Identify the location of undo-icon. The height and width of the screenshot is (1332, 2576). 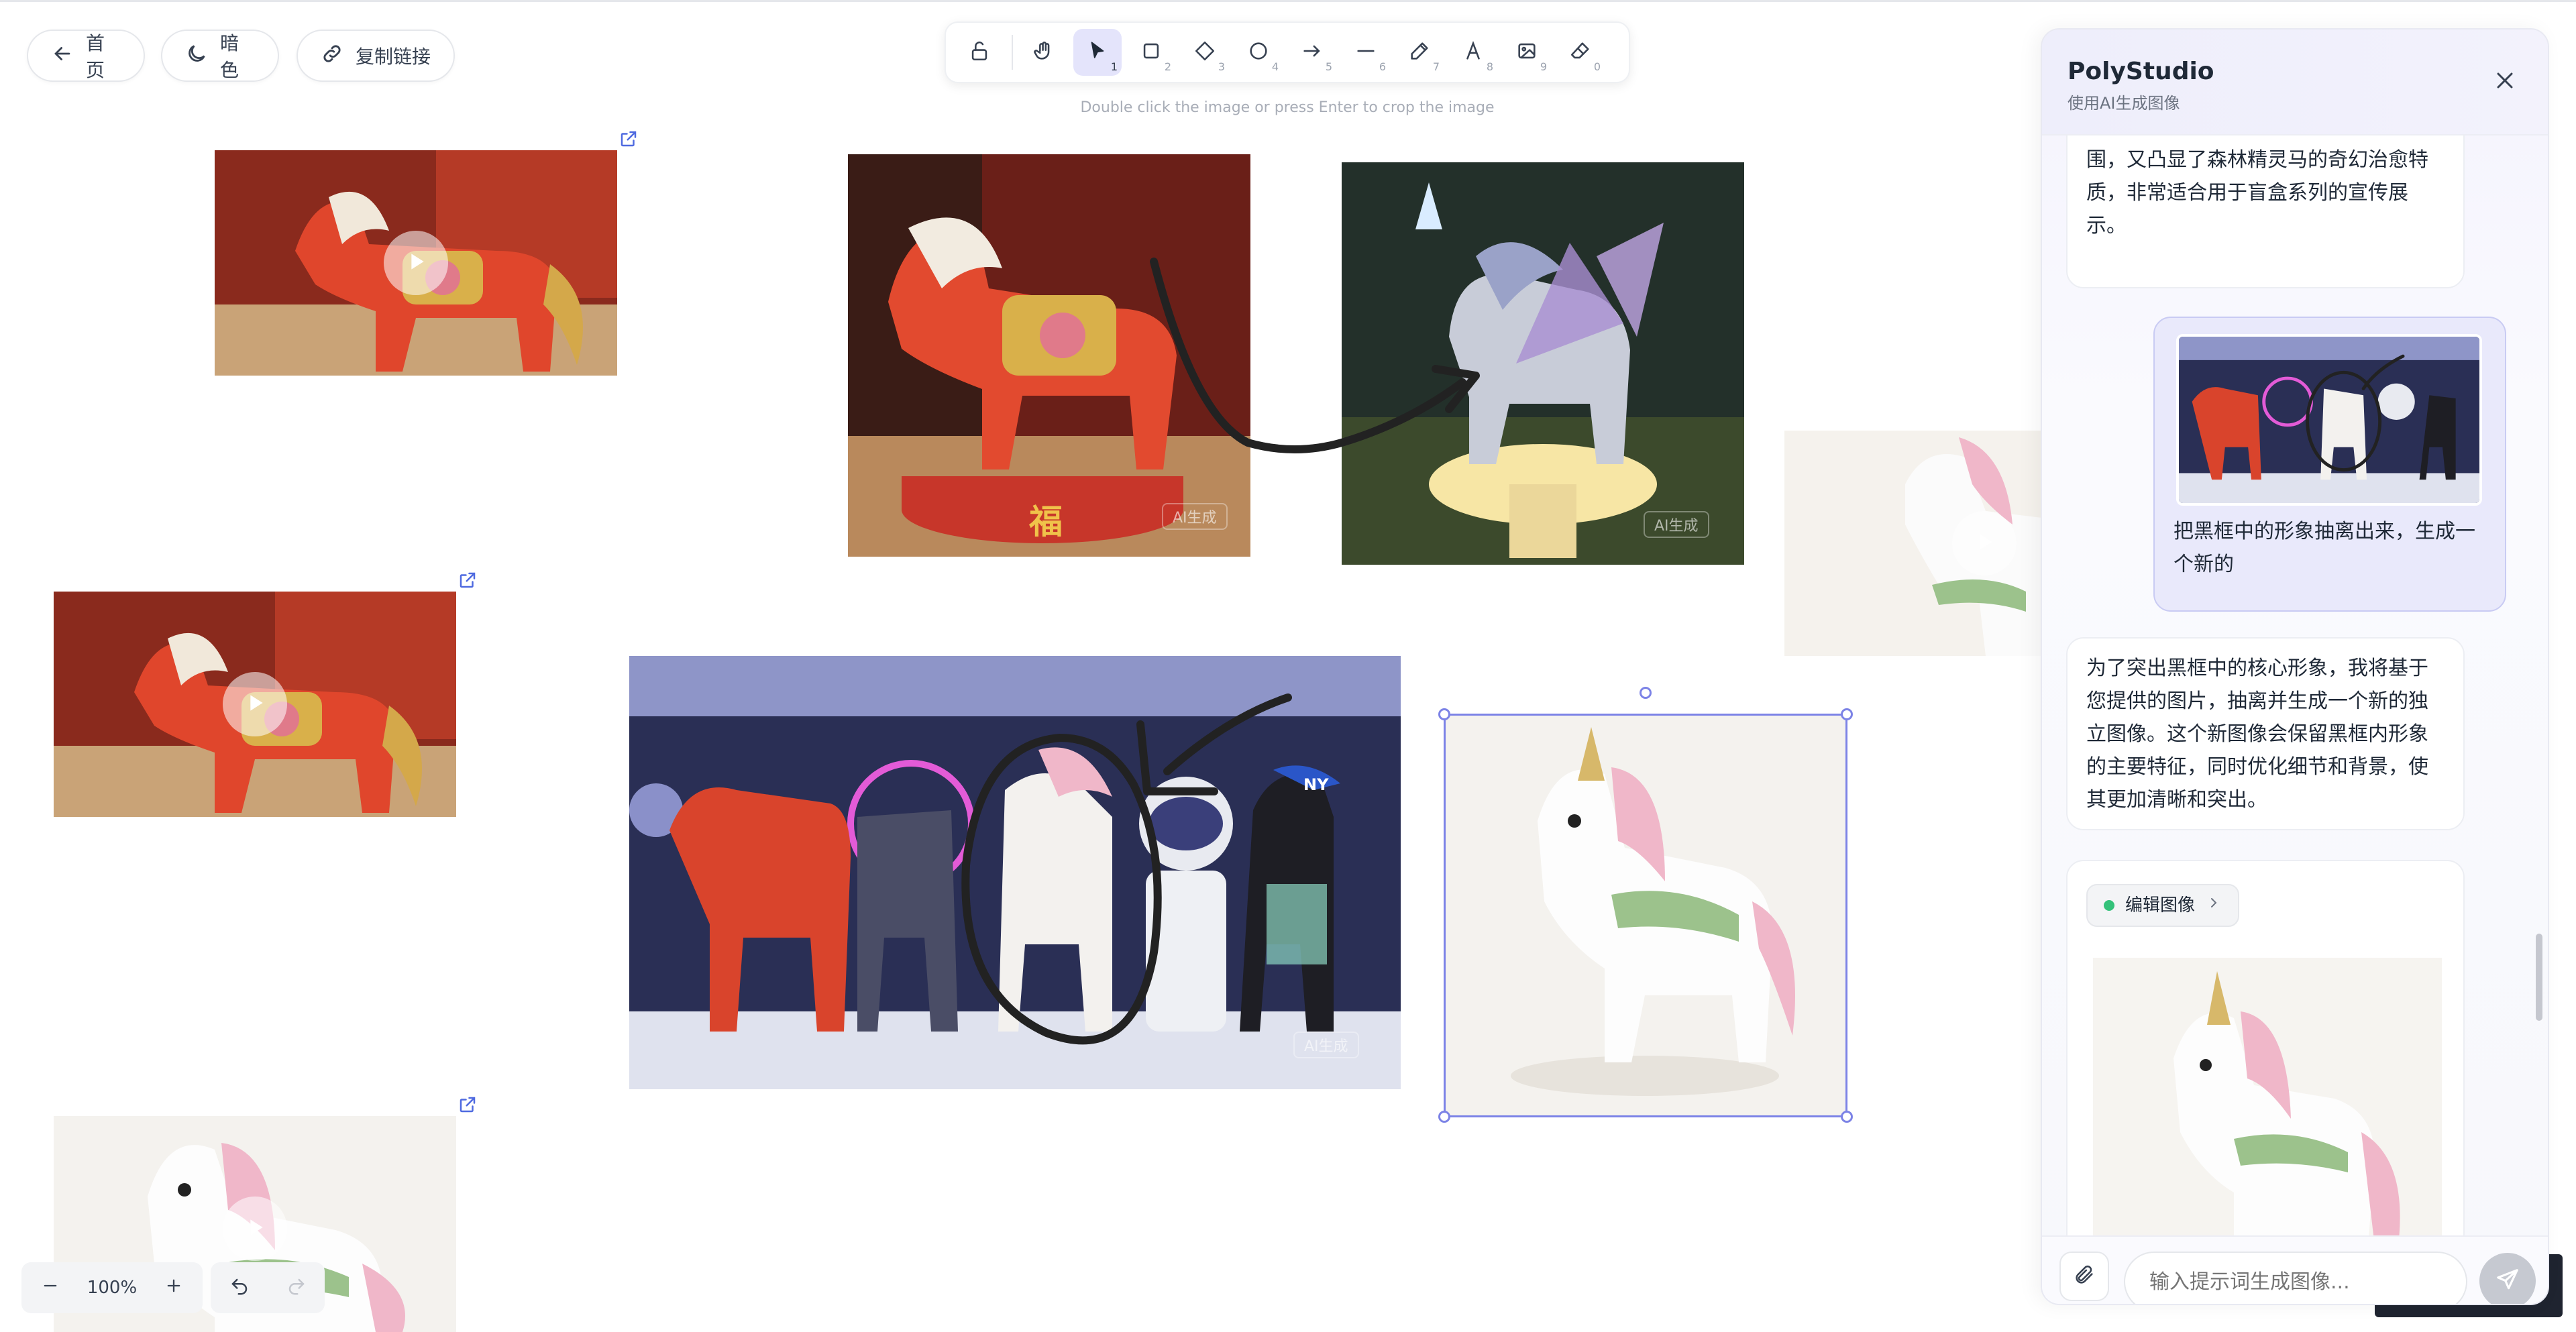
(239, 1286).